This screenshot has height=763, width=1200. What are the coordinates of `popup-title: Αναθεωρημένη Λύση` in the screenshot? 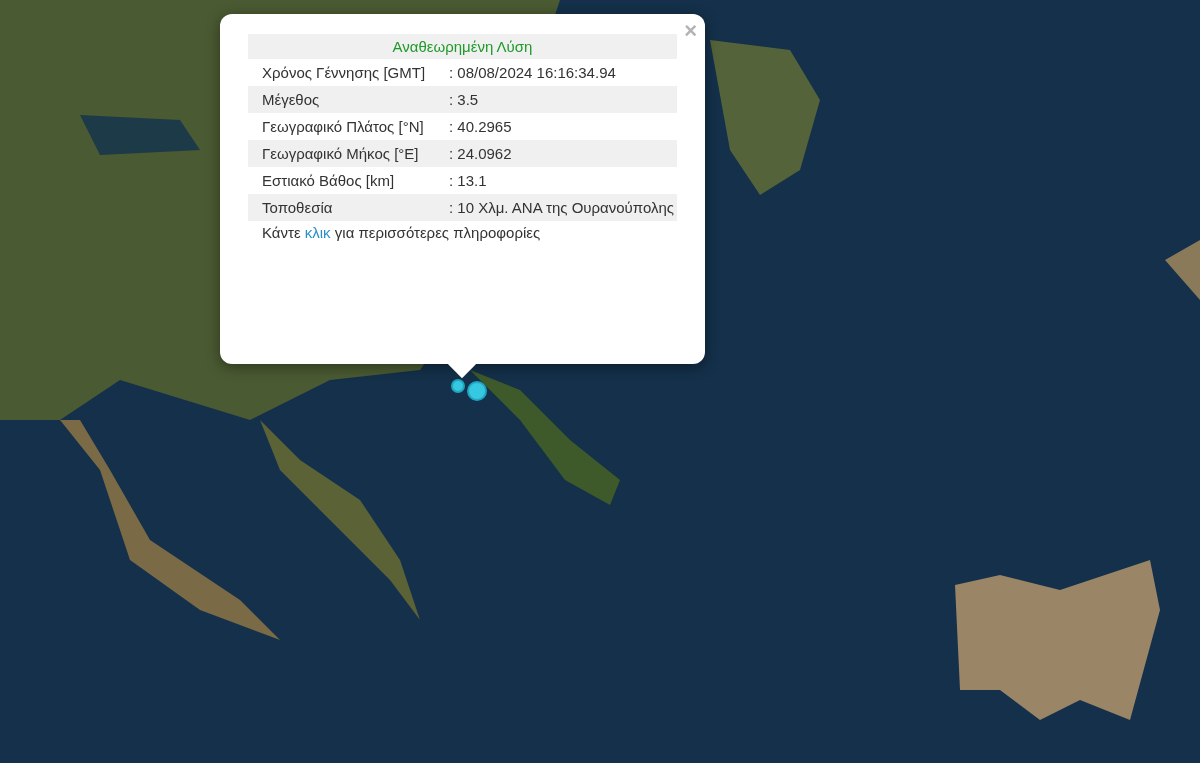 It's located at (462, 46).